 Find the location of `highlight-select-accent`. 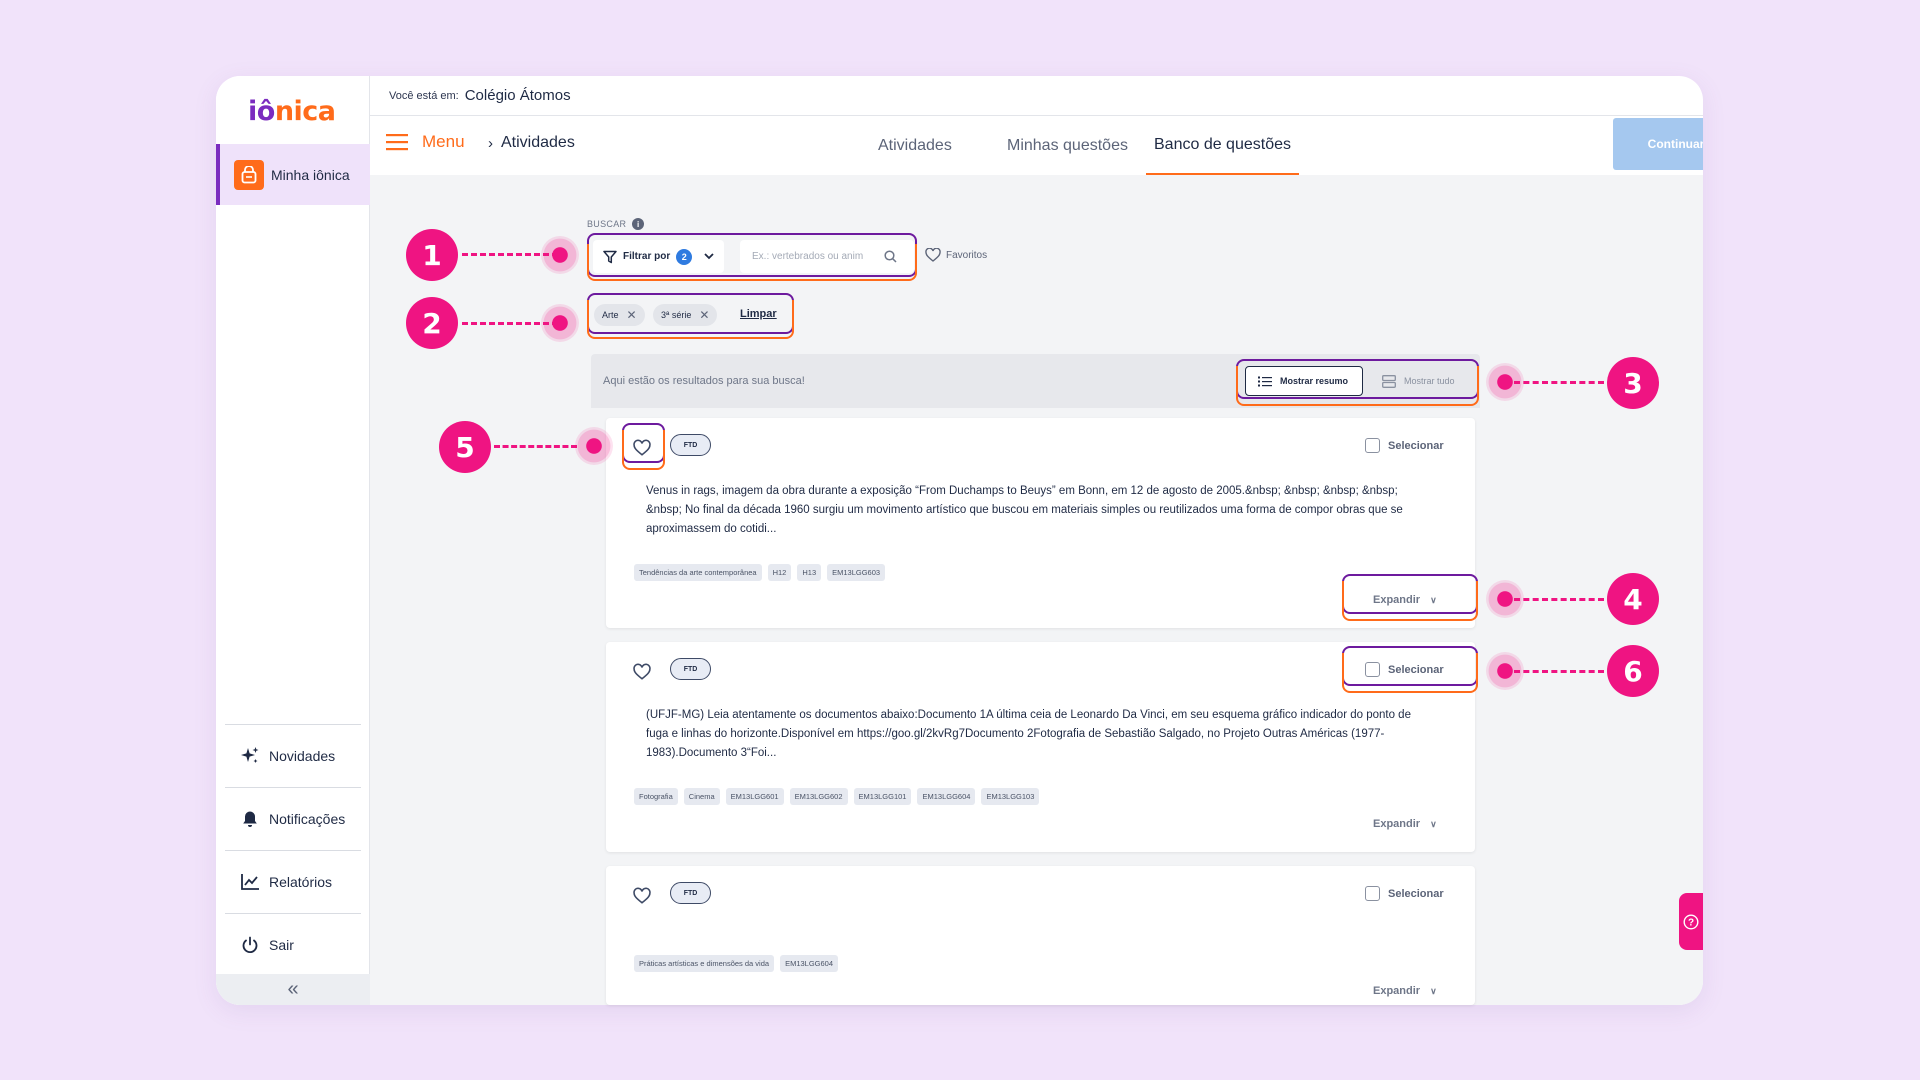

highlight-select-accent is located at coordinates (1410, 673).